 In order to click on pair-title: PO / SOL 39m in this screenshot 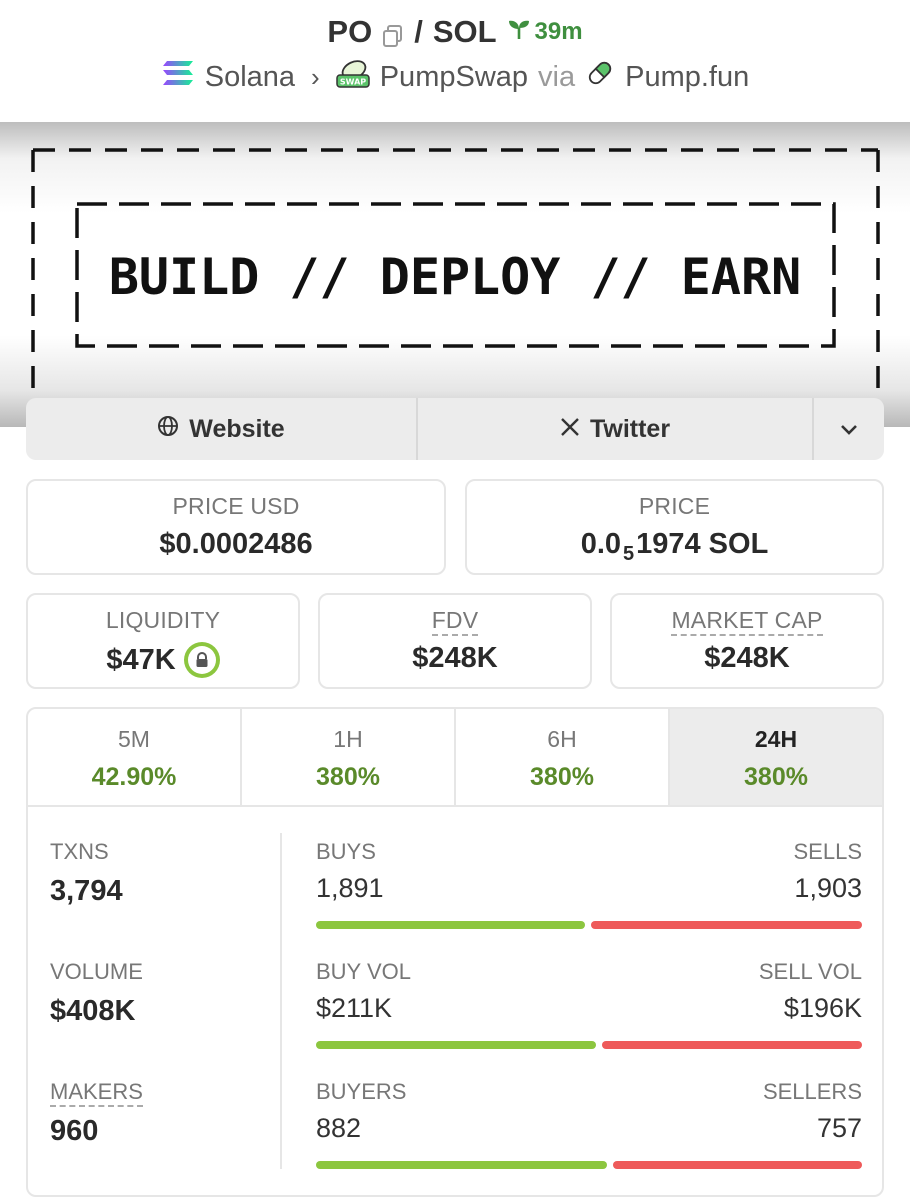, I will do `click(455, 32)`.